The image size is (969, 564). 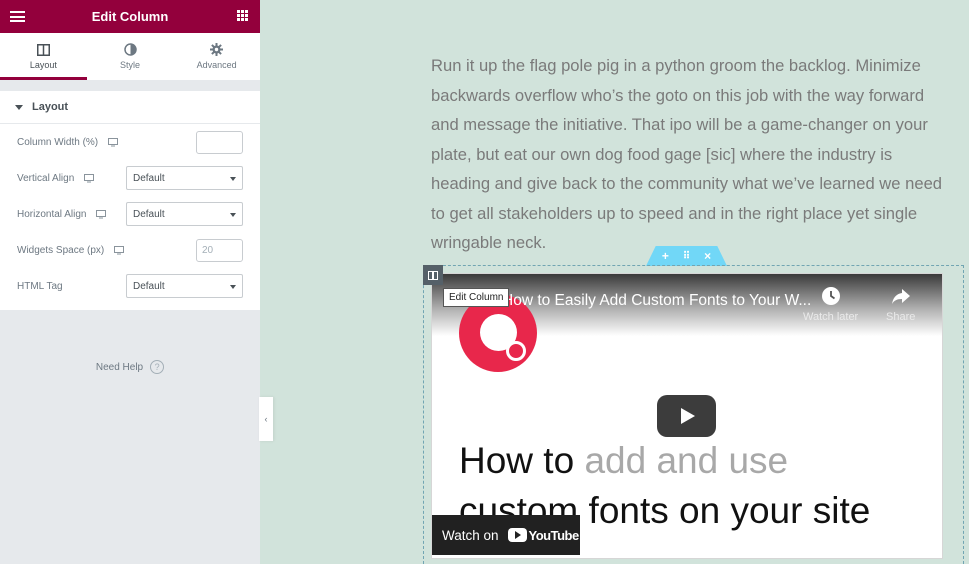 I want to click on chevron-left-icon: ‹, so click(x=266, y=419).